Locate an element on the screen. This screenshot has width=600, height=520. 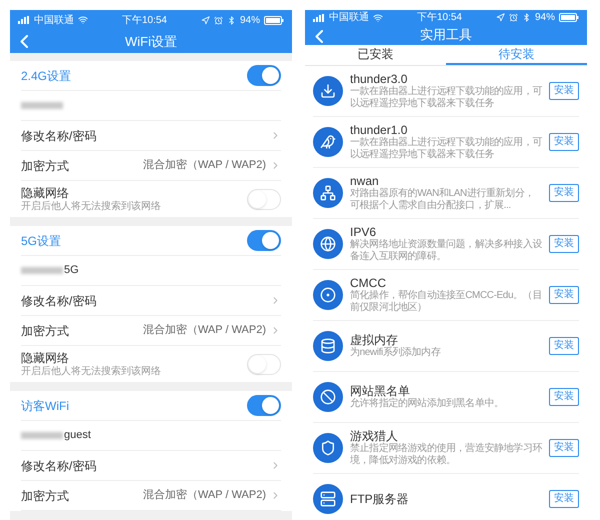
page-title: WiFi设置 is located at coordinates (151, 41).